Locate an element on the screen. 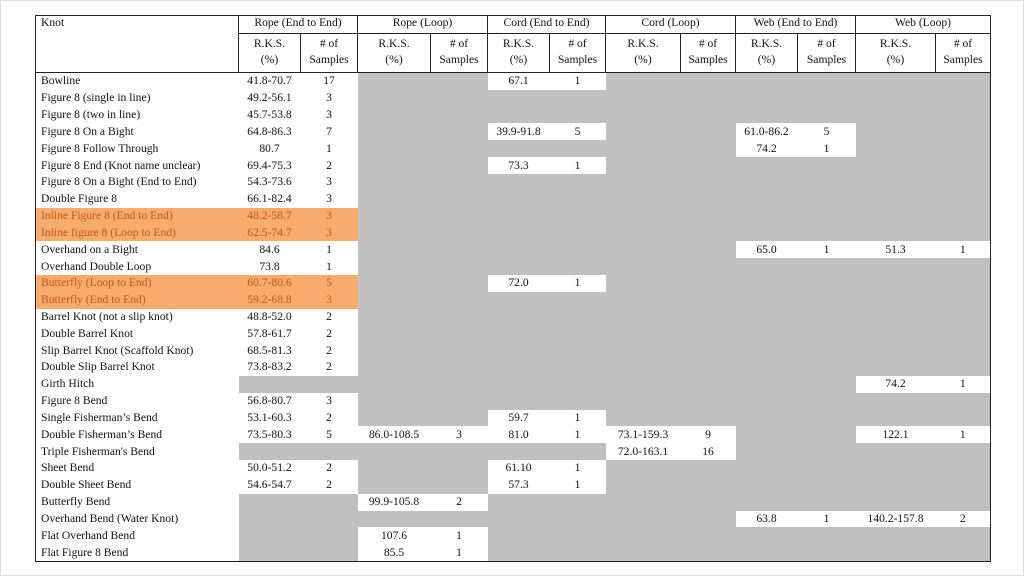  knot-name: Flat Overhand Bend is located at coordinates (137, 536).